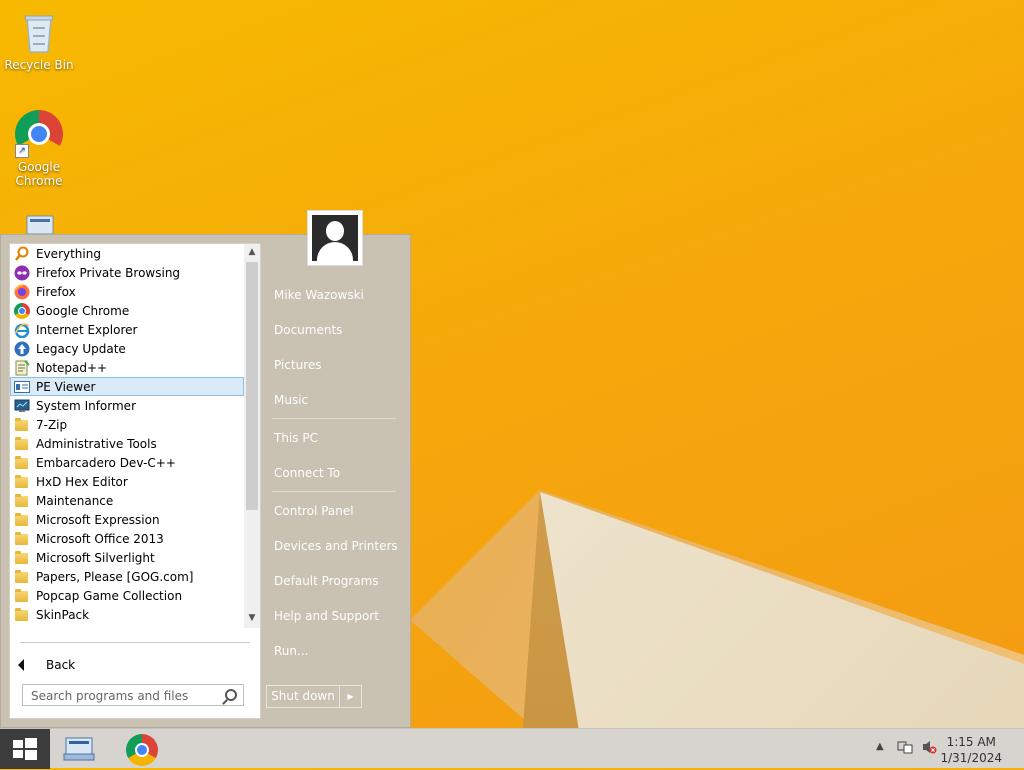 This screenshot has width=1024, height=770. I want to click on program-label: Notepad++, so click(72, 367).